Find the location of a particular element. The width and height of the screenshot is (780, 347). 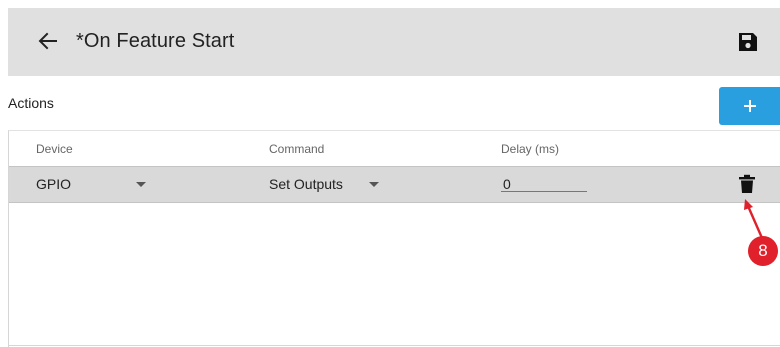

delay-input-underline is located at coordinates (544, 191).